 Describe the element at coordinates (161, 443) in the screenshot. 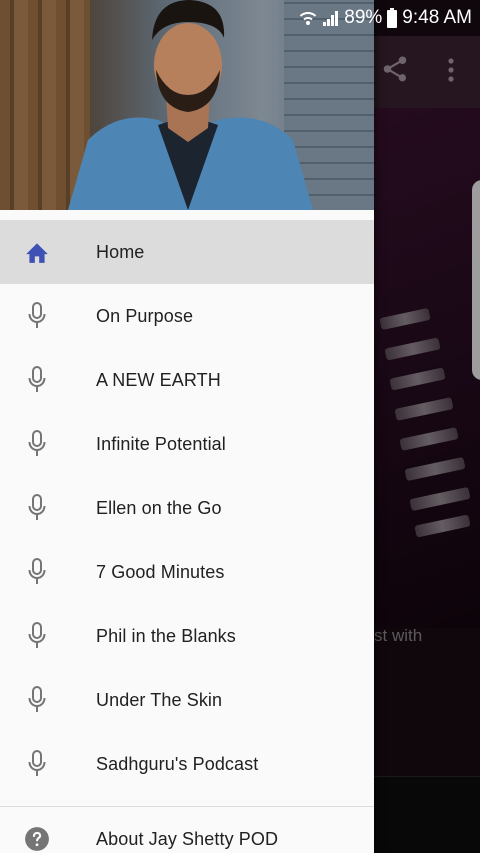

I see `menu-label: Infinite Potential` at that location.